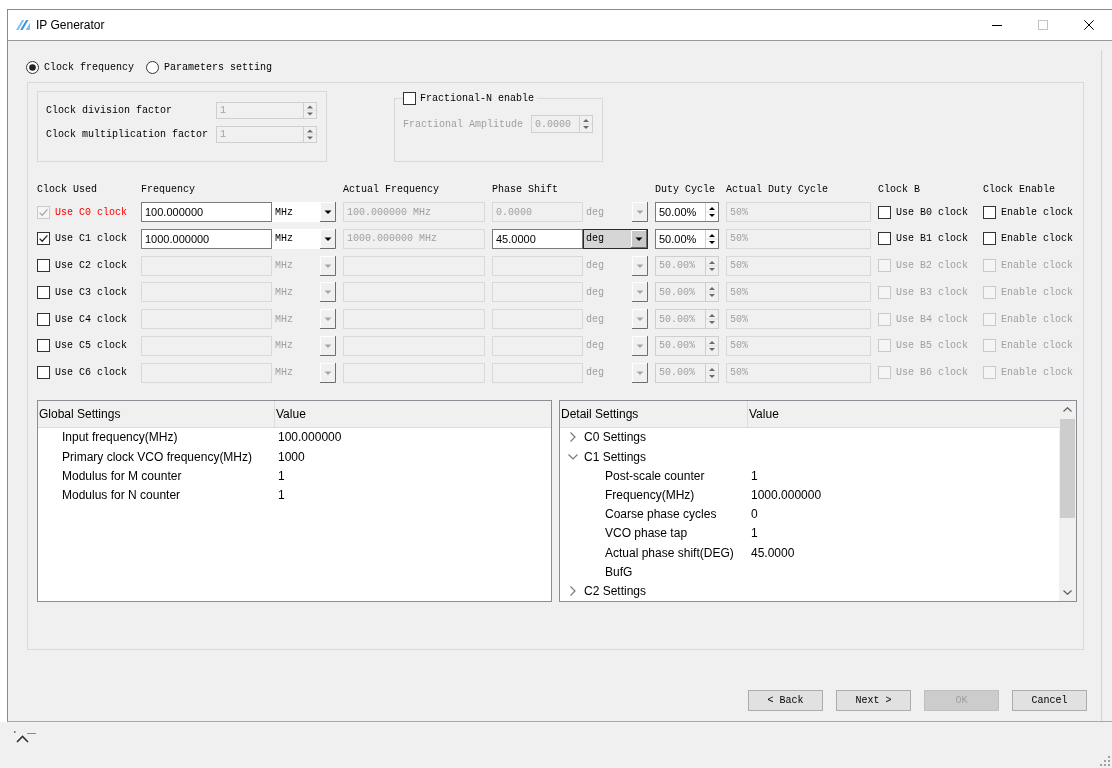 The image size is (1112, 768). I want to click on setting-name: Modulus for N counter, so click(121, 494).